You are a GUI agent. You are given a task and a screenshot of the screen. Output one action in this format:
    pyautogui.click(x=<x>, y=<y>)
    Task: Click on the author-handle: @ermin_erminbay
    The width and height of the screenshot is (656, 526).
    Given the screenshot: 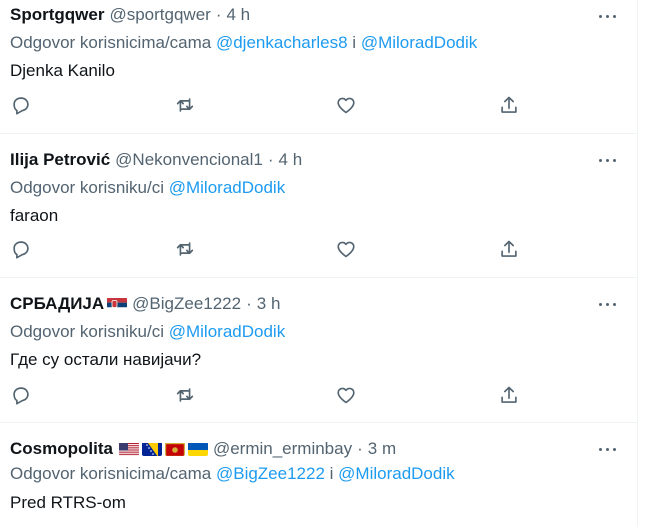 What is the action you would take?
    pyautogui.click(x=282, y=449)
    